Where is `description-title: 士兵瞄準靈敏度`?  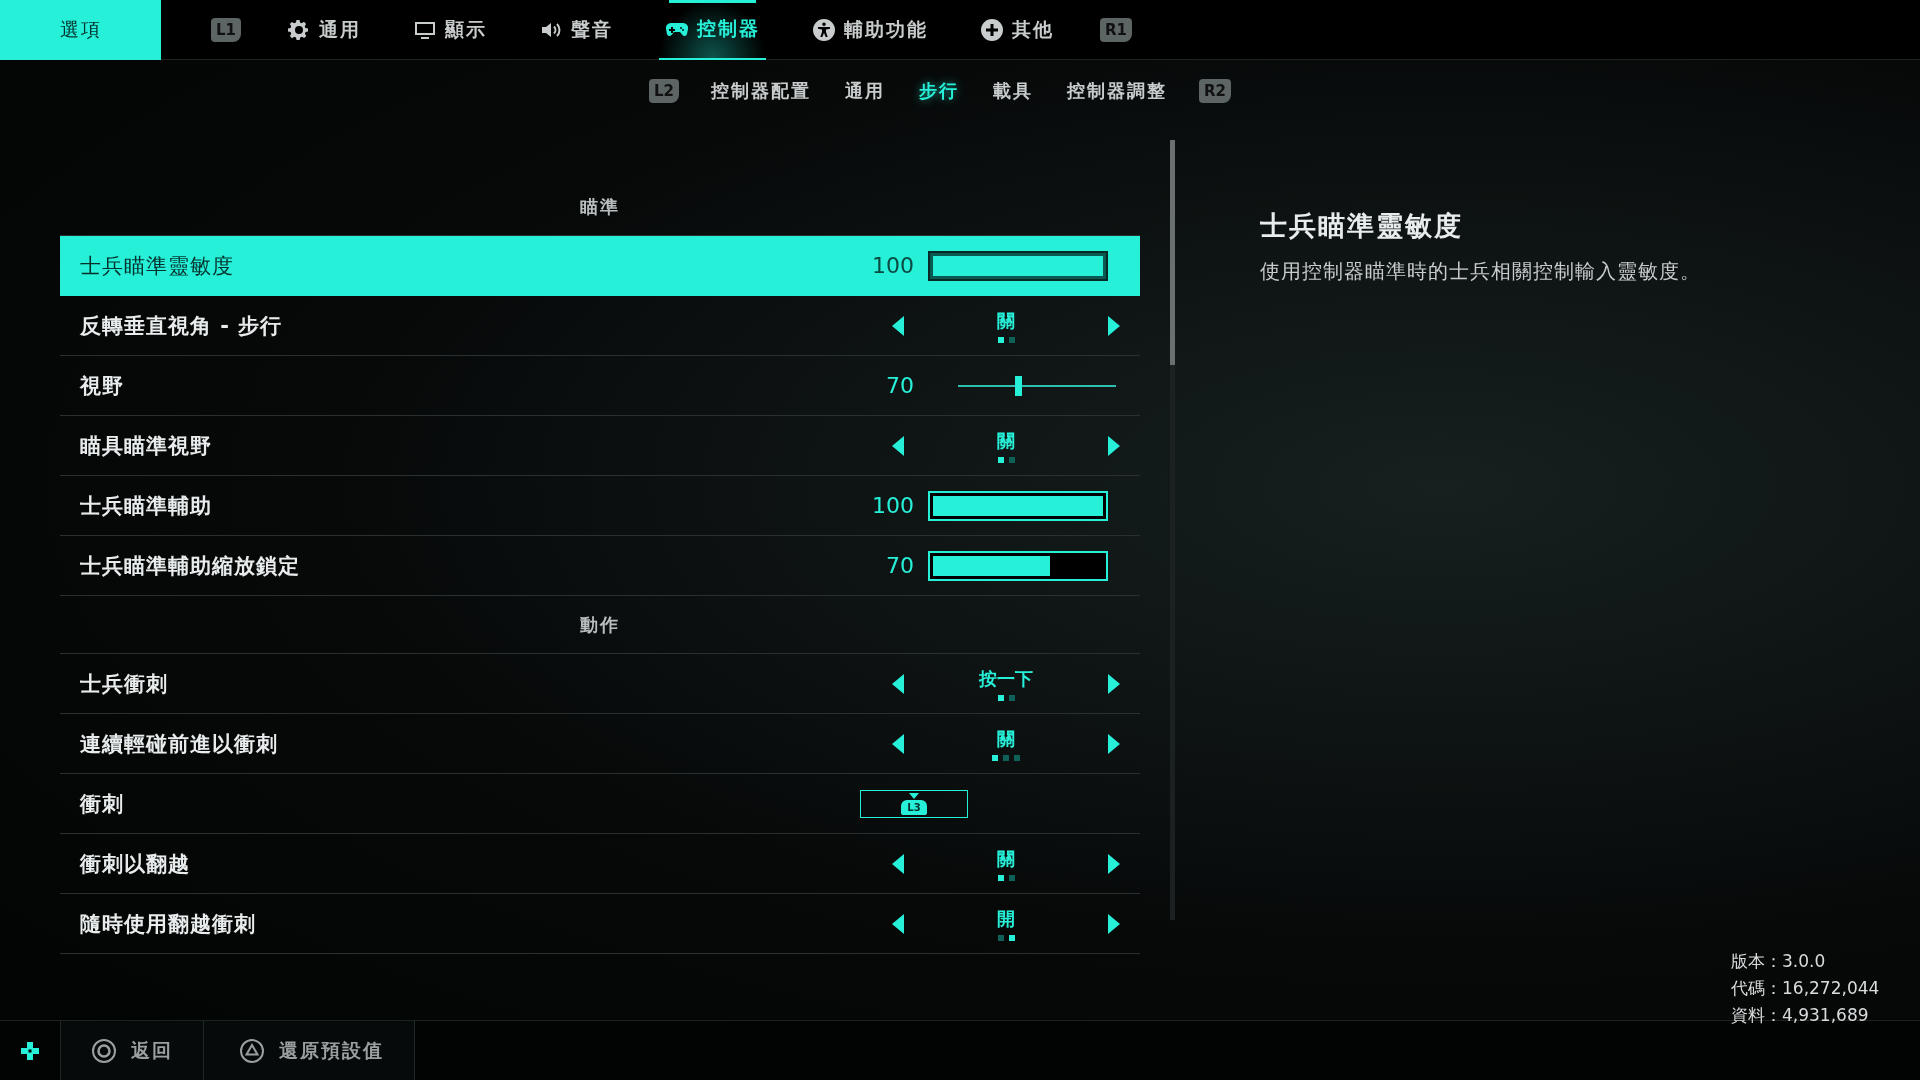 description-title: 士兵瞄準靈敏度 is located at coordinates (1362, 226).